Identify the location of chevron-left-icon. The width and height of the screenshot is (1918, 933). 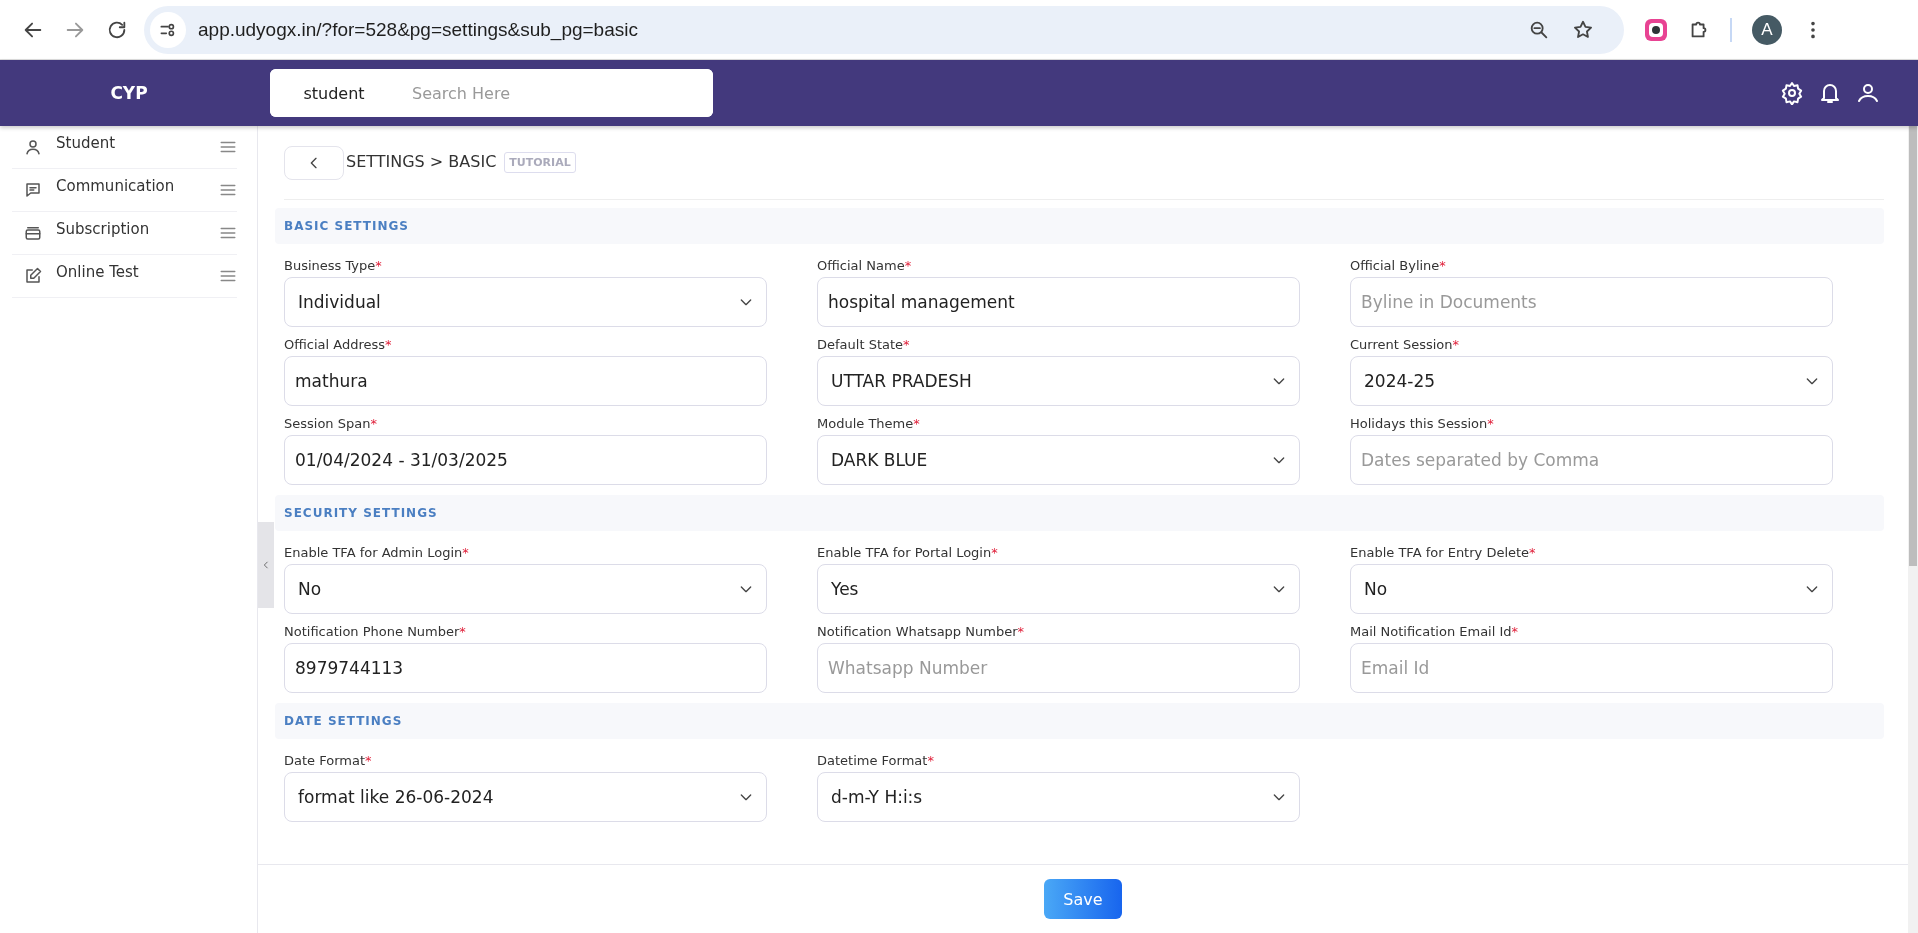
(266, 565).